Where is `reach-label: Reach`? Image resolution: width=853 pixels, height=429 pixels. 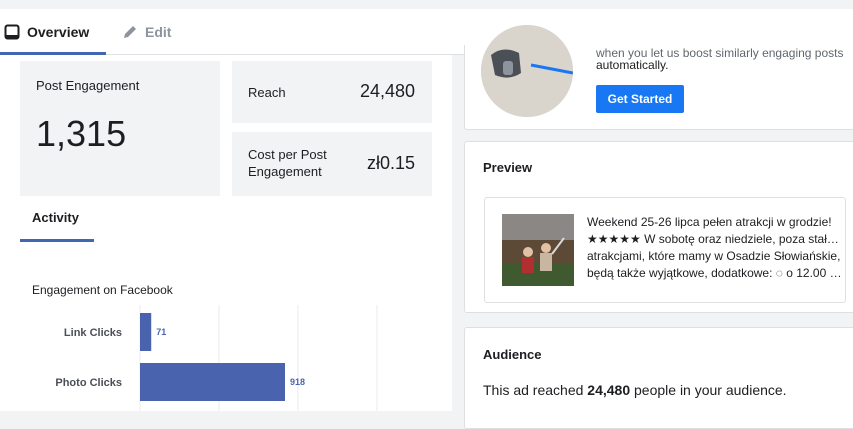
reach-label: Reach is located at coordinates (267, 92).